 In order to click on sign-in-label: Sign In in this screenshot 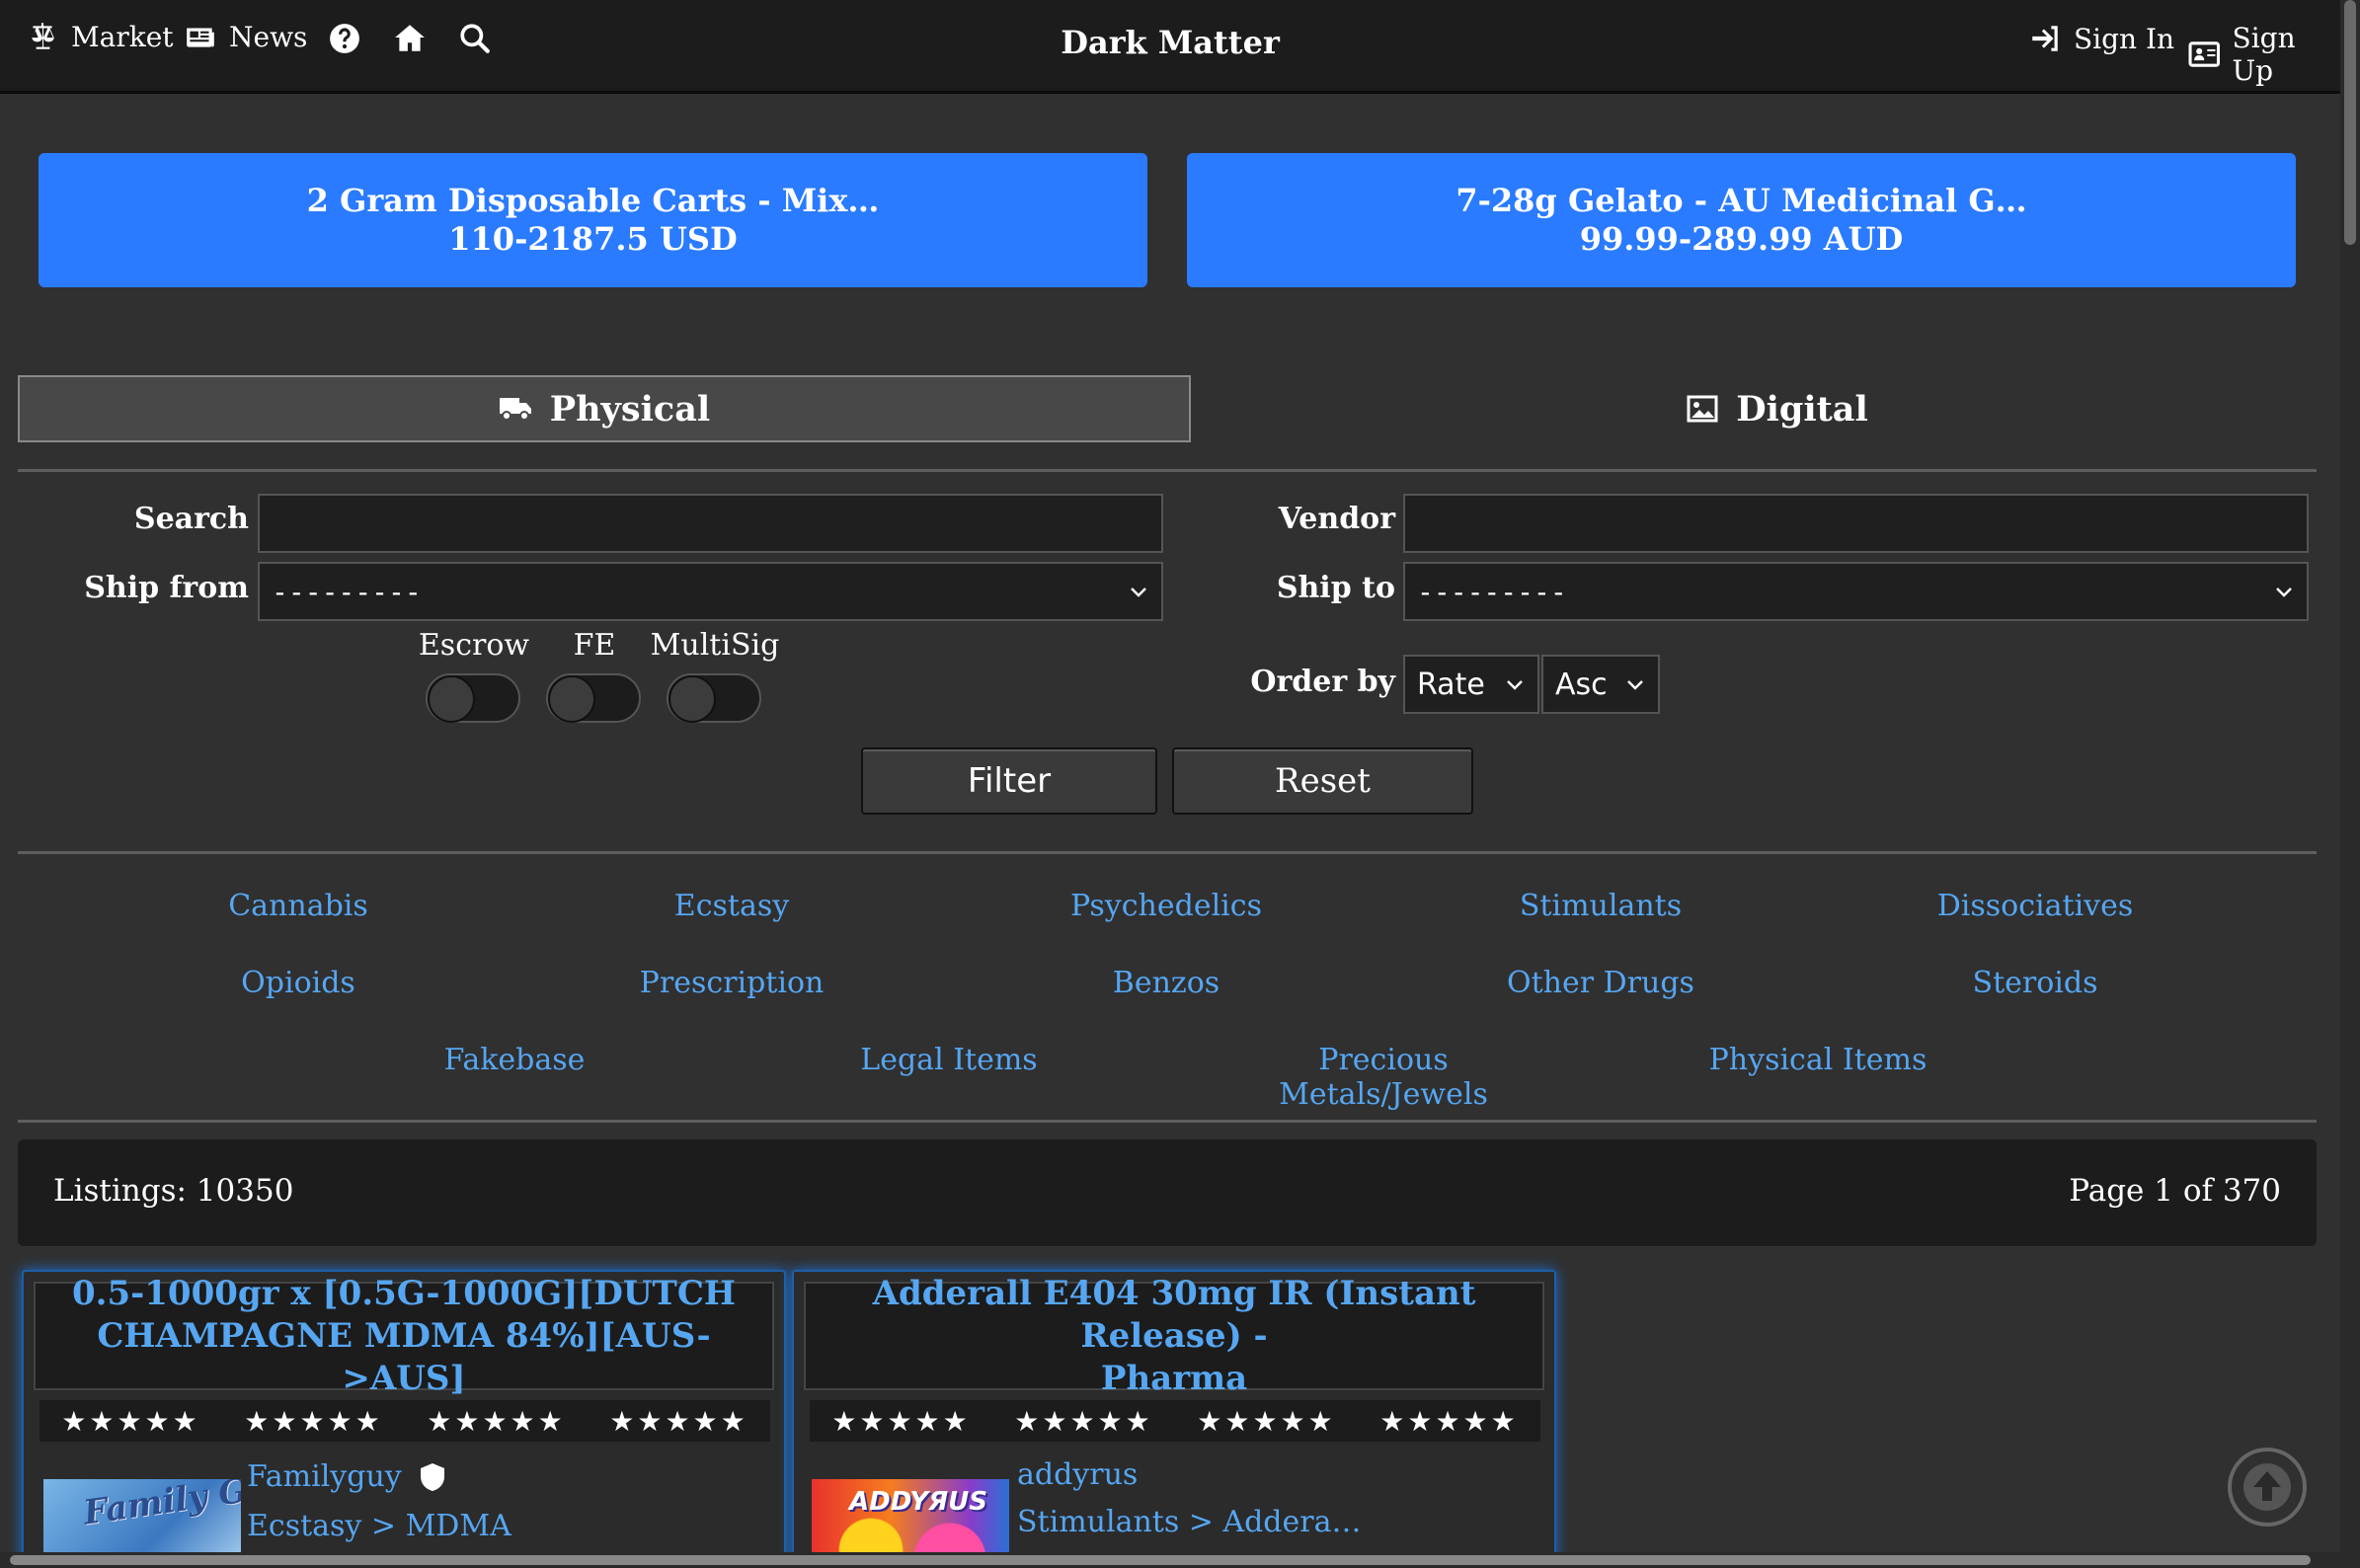, I will do `click(2124, 39)`.